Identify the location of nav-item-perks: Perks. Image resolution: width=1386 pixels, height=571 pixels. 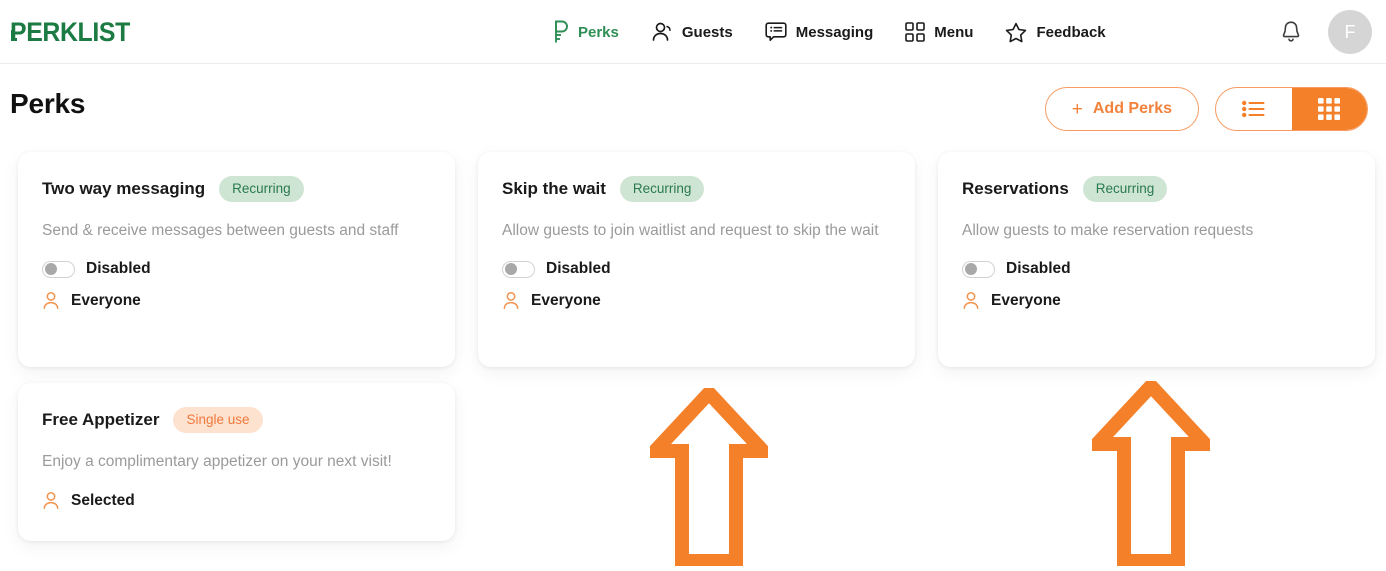
(585, 32).